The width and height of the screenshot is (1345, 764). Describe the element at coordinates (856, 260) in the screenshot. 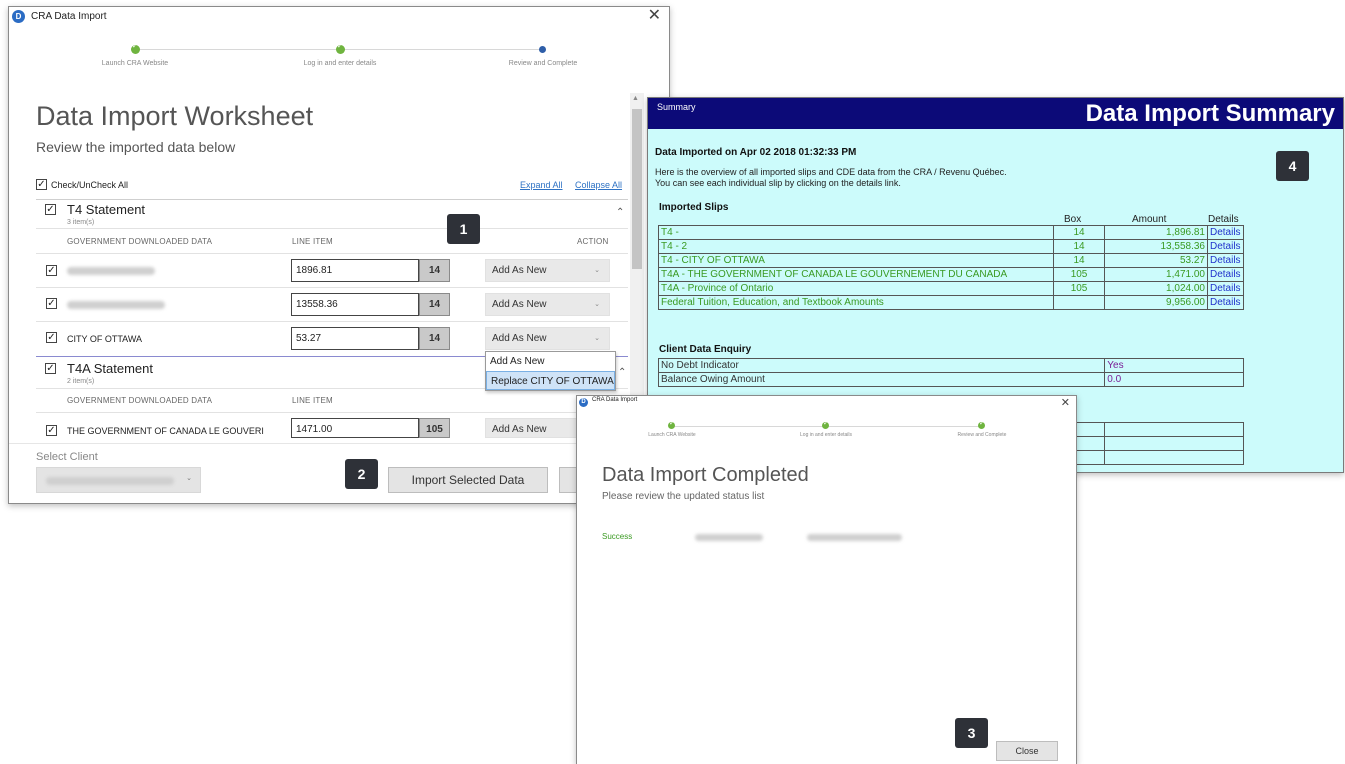

I see `slip-name: T4 - CITY OF OTTAWA` at that location.